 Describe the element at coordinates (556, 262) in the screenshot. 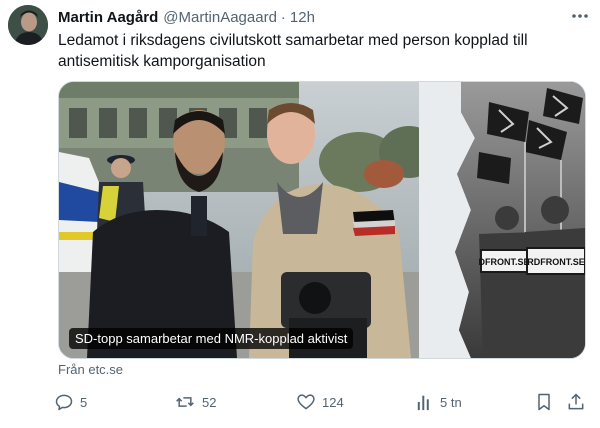

I see `sign-right: RDFRONT.SE` at that location.